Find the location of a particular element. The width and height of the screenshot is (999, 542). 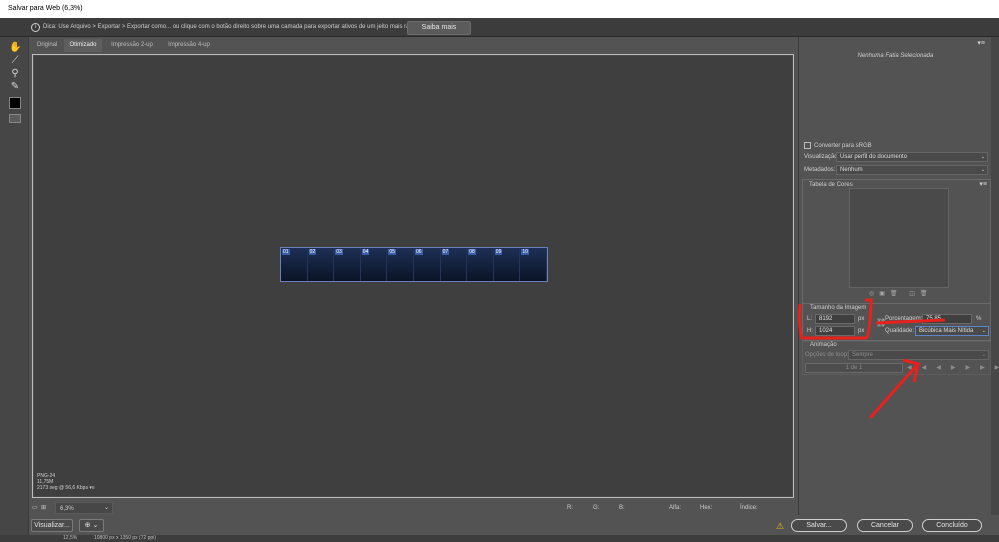

annotation-arrow is located at coordinates (894, 388).